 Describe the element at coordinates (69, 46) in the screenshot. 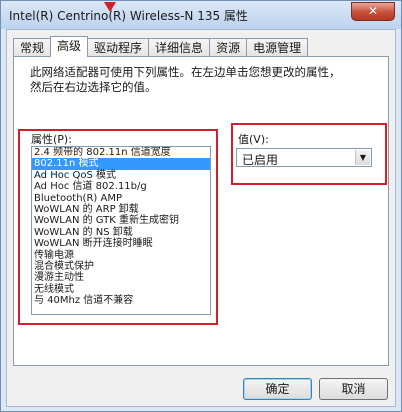

I see `tab-advanced: 高级` at that location.